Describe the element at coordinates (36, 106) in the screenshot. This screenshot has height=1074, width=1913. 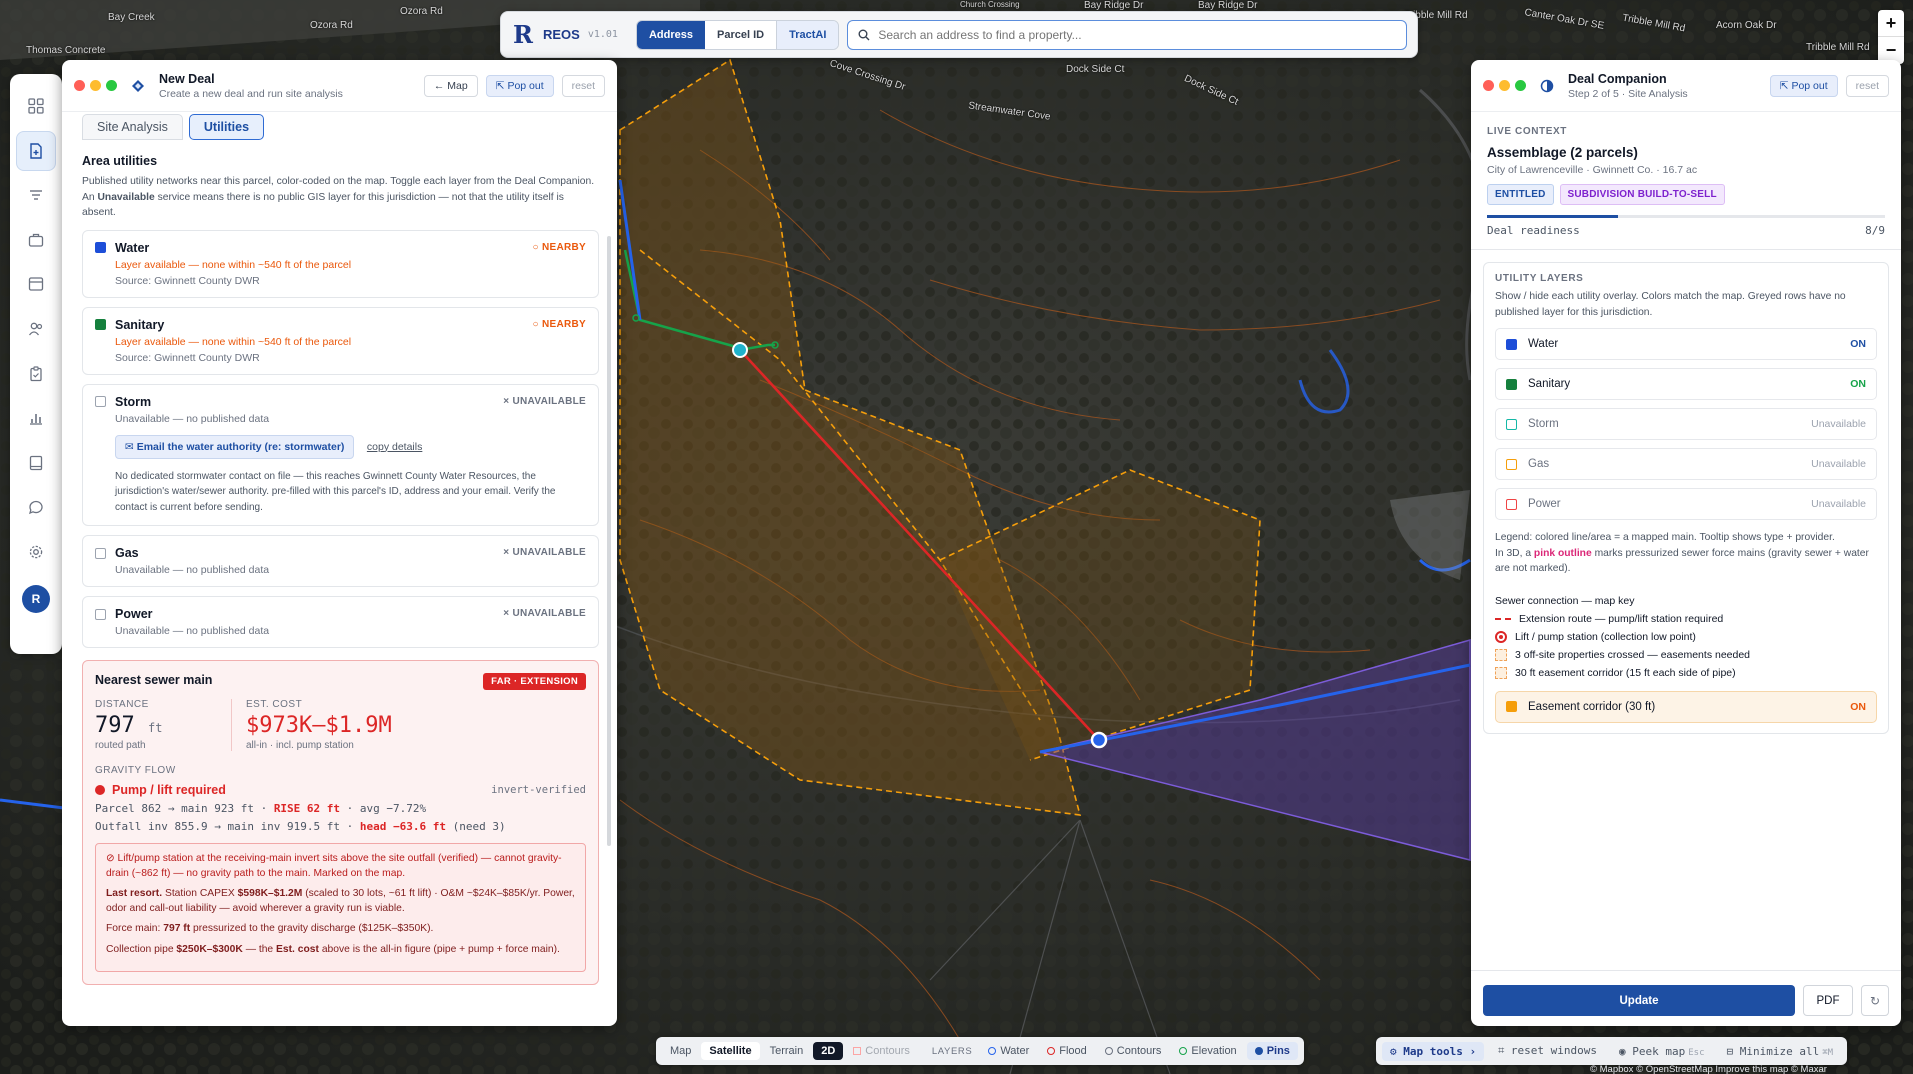
I see `grid-icon` at that location.